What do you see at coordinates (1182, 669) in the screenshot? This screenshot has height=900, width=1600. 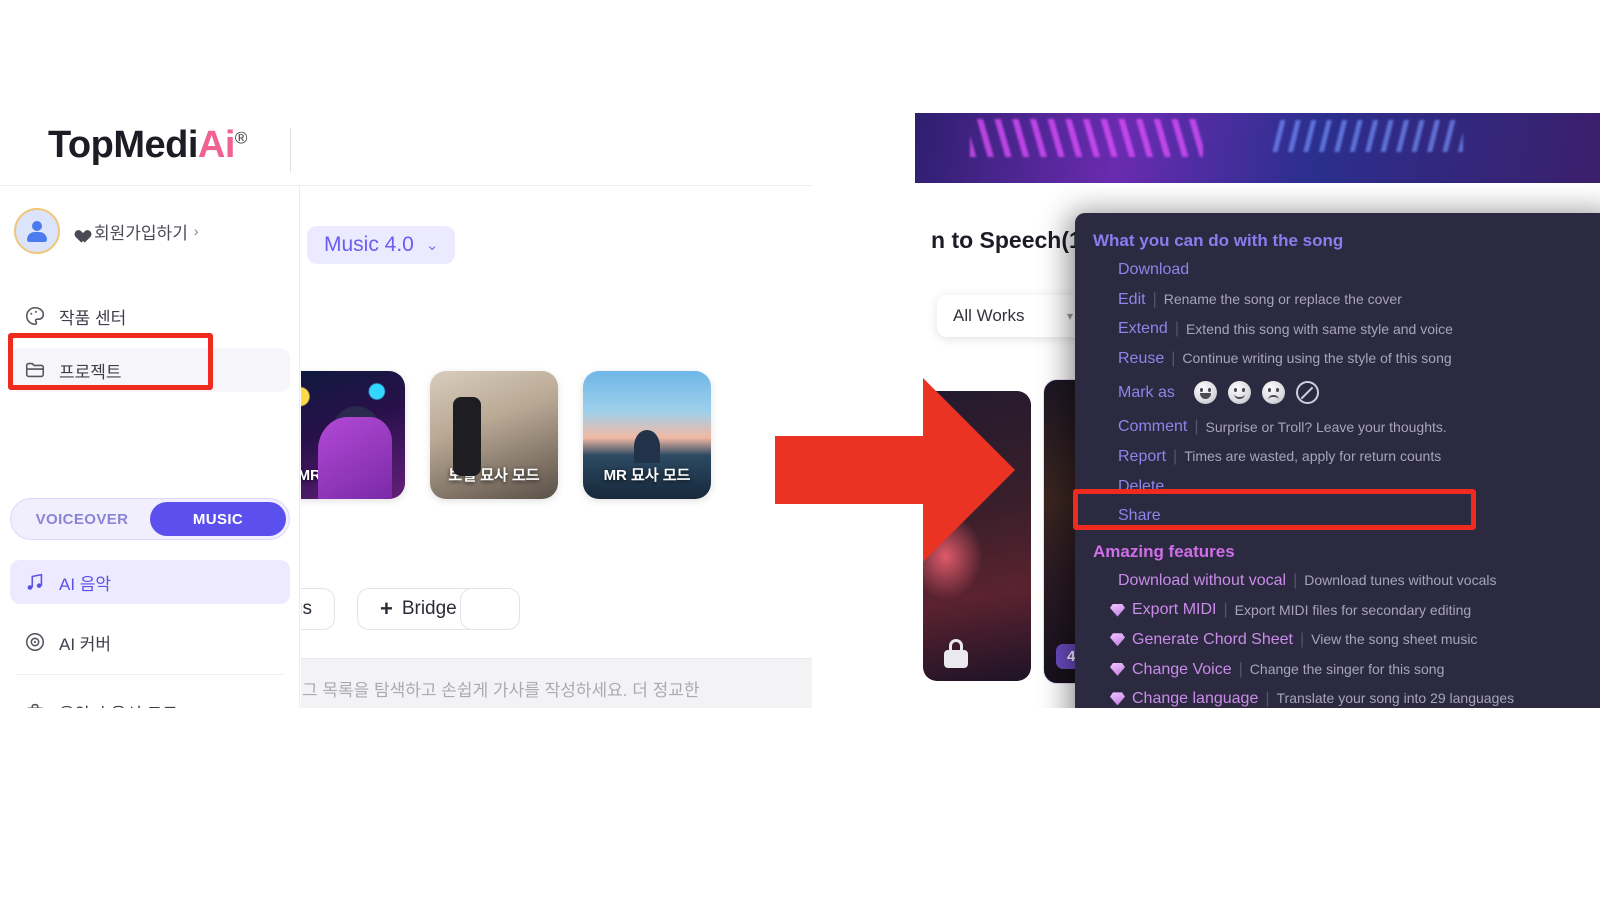 I see `menu-item-action: Change Voice` at bounding box center [1182, 669].